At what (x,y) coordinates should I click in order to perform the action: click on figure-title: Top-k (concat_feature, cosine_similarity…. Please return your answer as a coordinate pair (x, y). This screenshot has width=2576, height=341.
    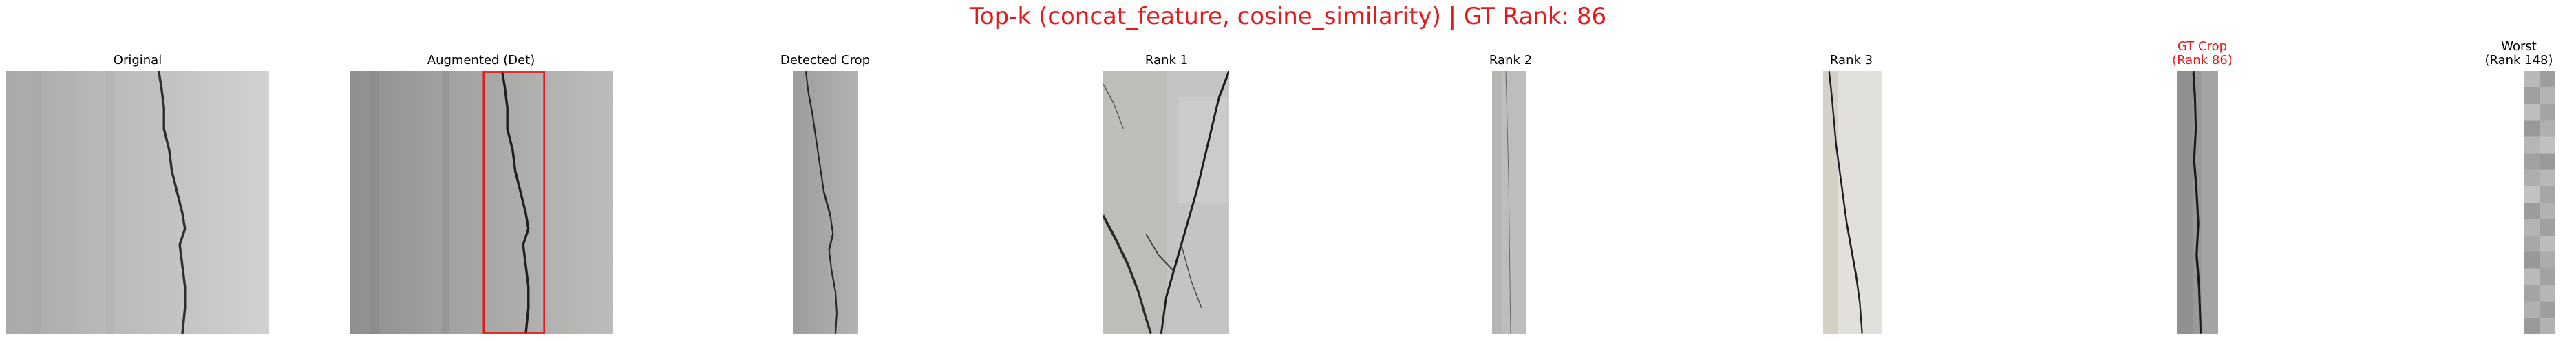
    Looking at the image, I should click on (1288, 16).